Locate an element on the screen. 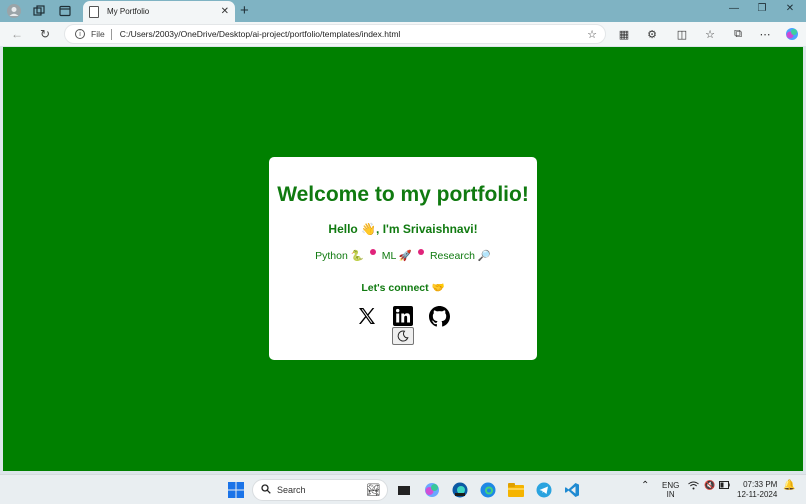 This screenshot has height=504, width=806. extensions-icon: ⚙ is located at coordinates (652, 34).